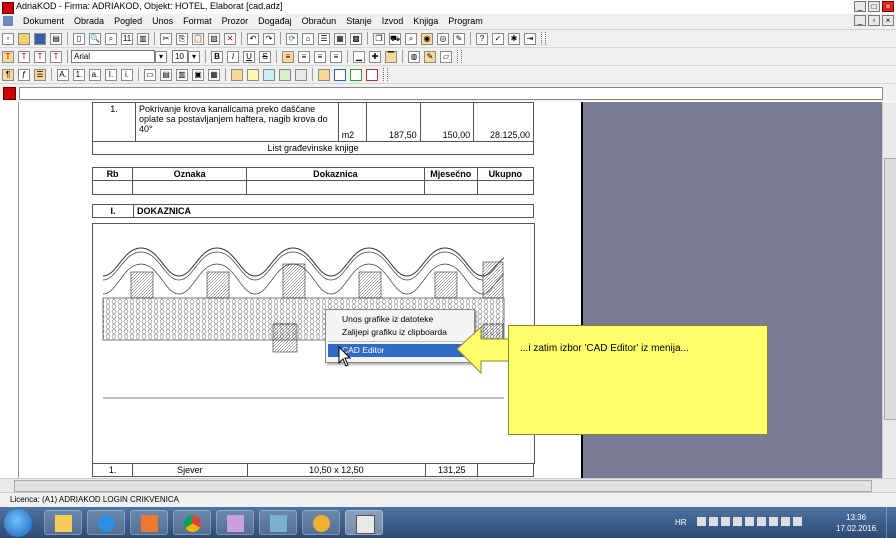 The height and width of the screenshot is (538, 896). I want to click on grid-icon: ▩, so click(356, 38).